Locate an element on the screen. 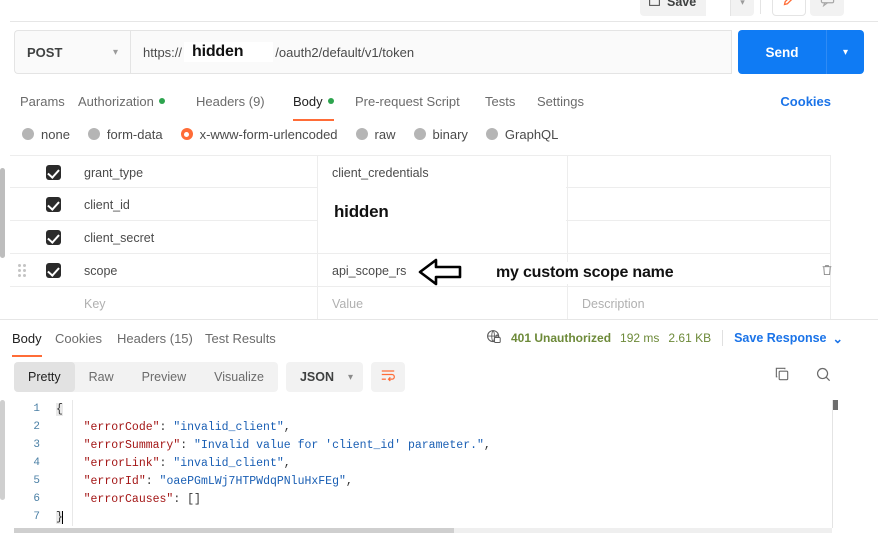 This screenshot has height=553, width=878. body-type-label: binary is located at coordinates (450, 134).